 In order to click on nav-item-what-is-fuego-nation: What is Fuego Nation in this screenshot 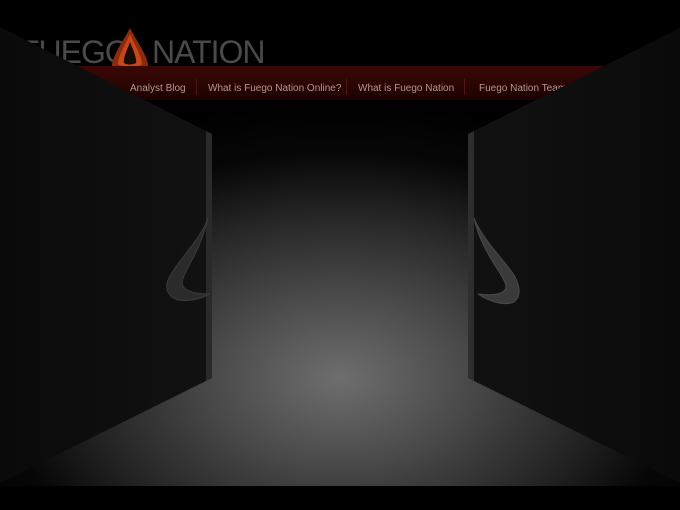, I will do `click(406, 88)`.